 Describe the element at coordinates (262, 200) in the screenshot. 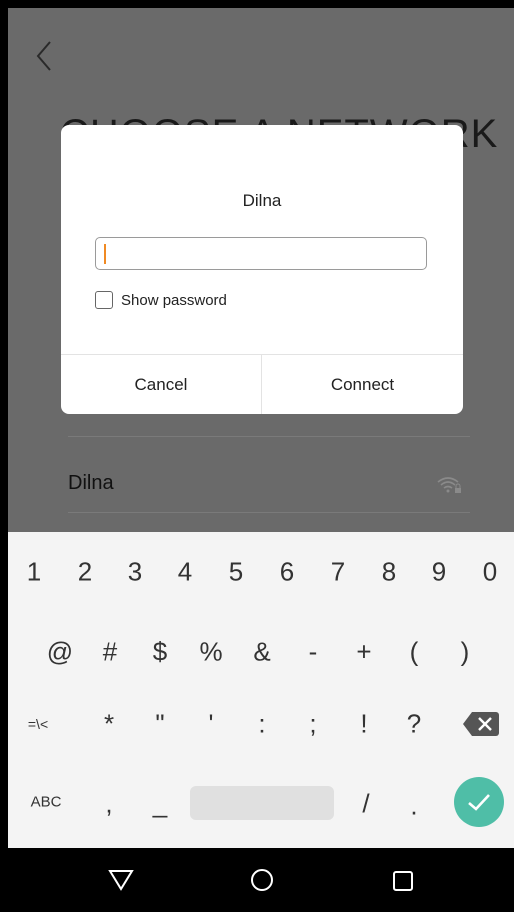

I see `dialog-title: Dilna` at that location.